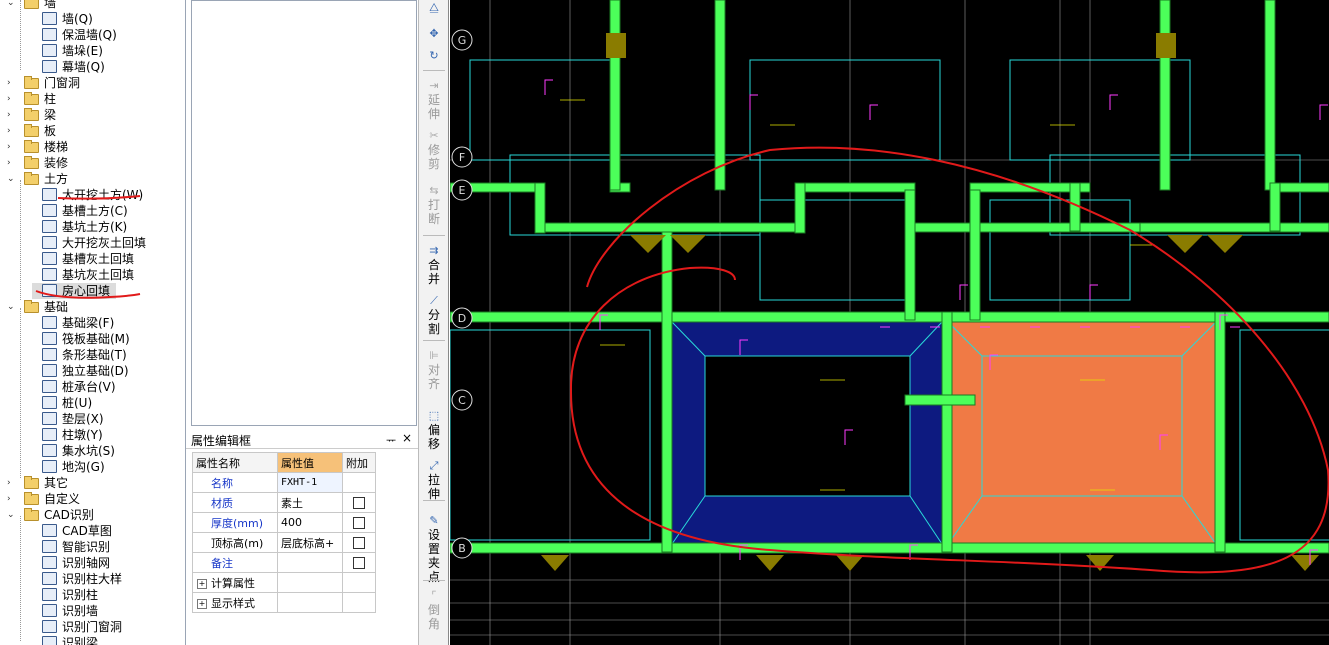  I want to click on tree-item: 识别墙, so click(72, 611).